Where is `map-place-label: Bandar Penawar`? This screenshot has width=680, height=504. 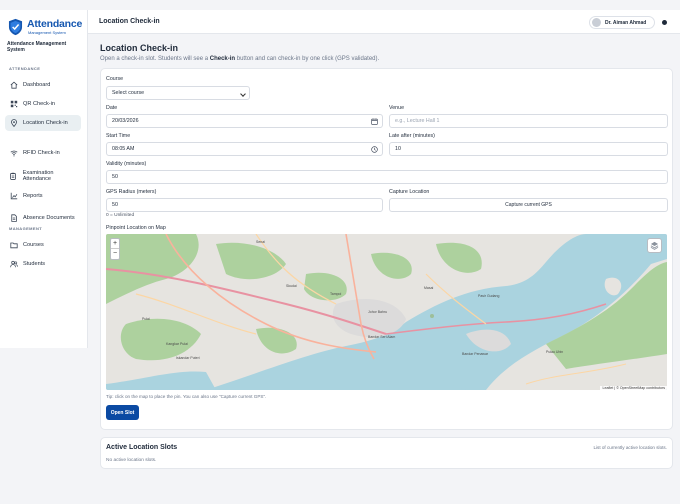 map-place-label: Bandar Penawar is located at coordinates (475, 354).